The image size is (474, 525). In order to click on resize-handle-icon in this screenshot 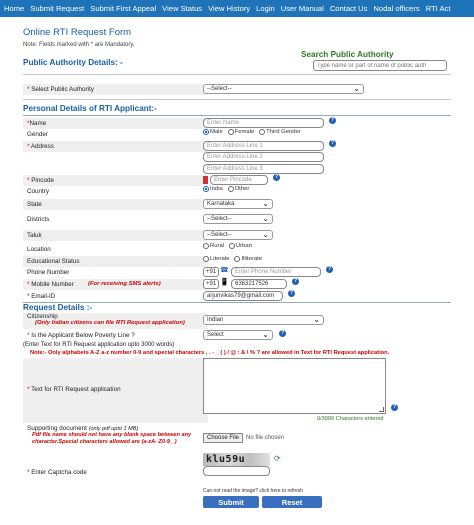, I will do `click(381, 409)`.